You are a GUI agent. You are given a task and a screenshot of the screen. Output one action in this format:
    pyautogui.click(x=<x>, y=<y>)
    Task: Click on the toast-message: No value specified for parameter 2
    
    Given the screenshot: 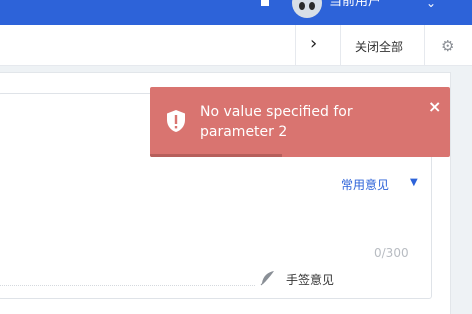 What is the action you would take?
    pyautogui.click(x=276, y=122)
    